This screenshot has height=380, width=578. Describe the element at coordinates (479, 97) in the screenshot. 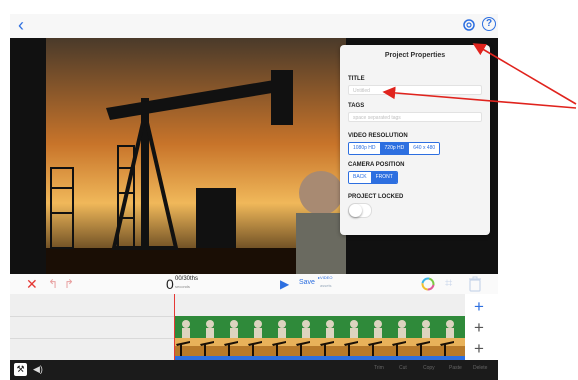

I see `arrow-to-title-field` at that location.